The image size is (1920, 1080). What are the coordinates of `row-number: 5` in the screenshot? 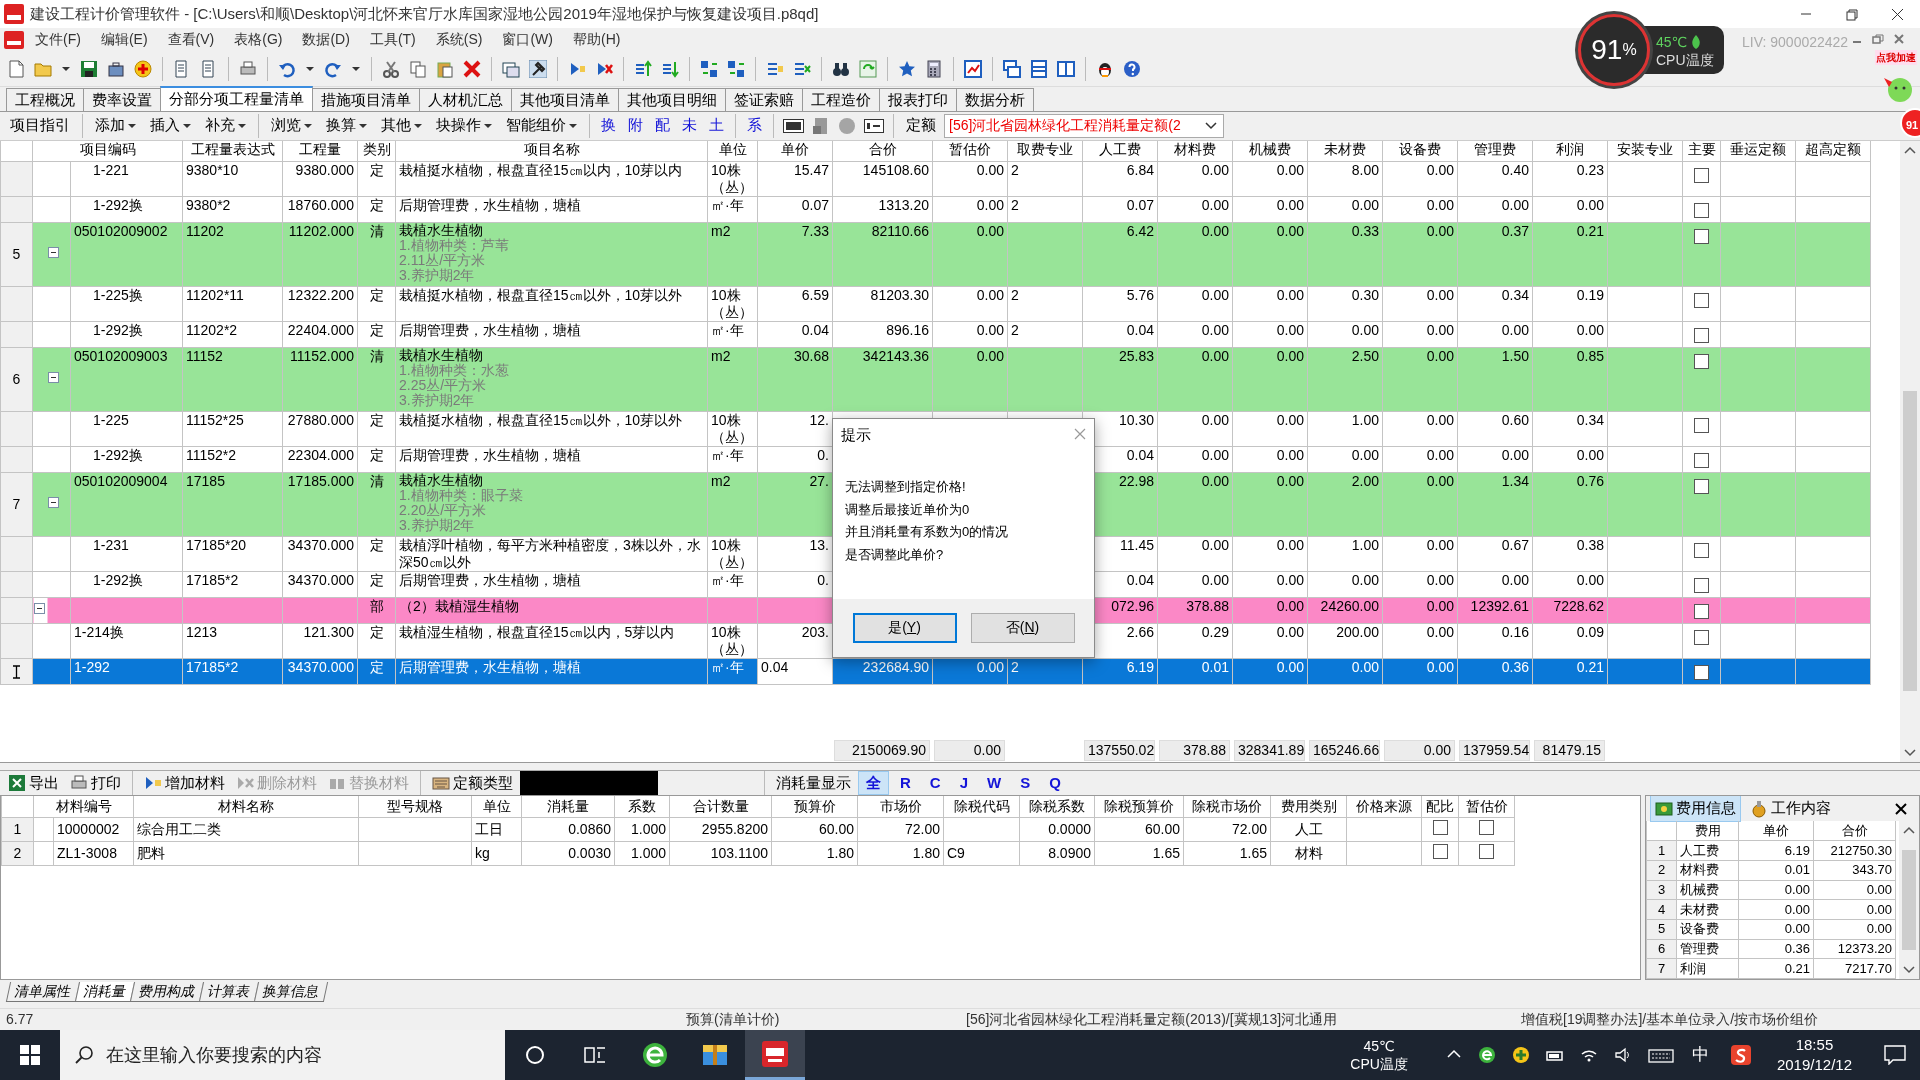 It's located at (16, 254).